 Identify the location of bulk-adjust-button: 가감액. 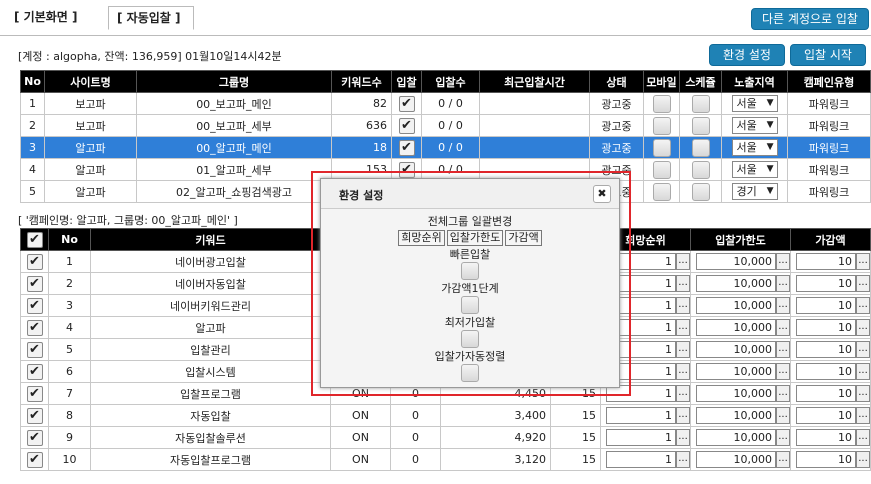
(523, 238).